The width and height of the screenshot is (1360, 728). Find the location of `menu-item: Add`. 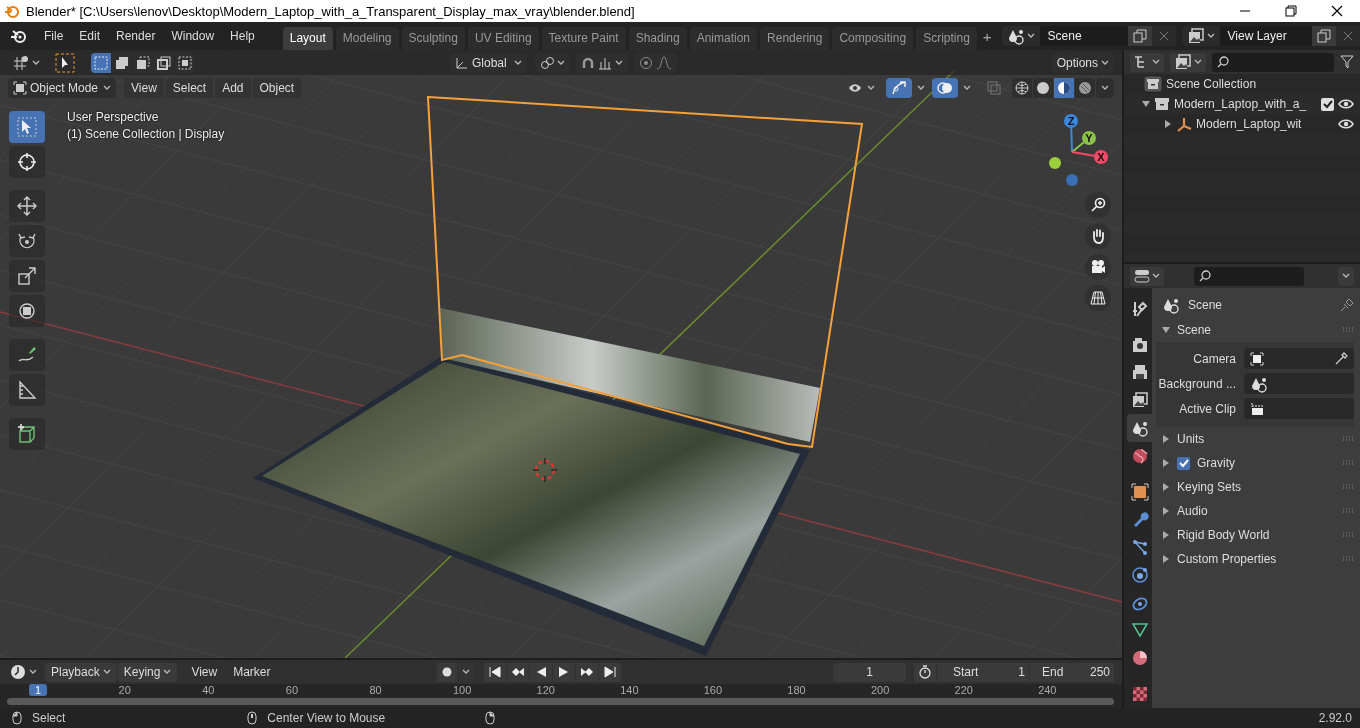

menu-item: Add is located at coordinates (233, 87).